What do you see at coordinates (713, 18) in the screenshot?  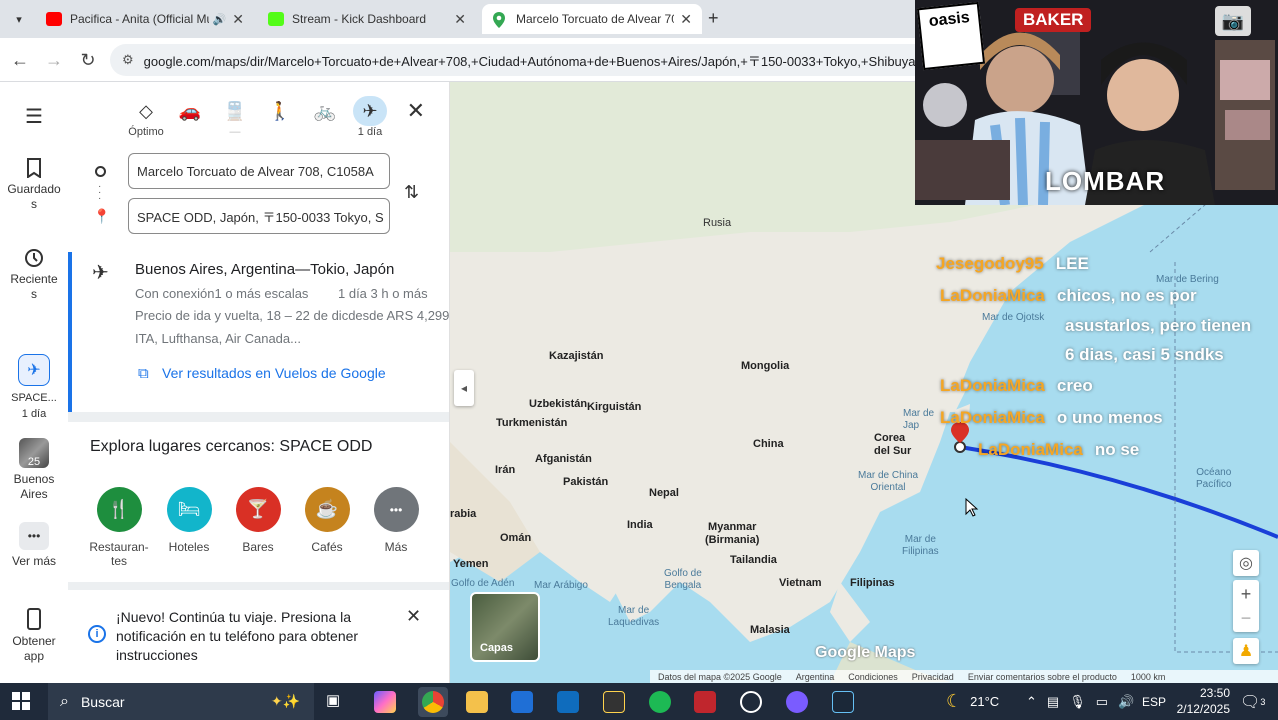 I see `new-tab-button: +` at bounding box center [713, 18].